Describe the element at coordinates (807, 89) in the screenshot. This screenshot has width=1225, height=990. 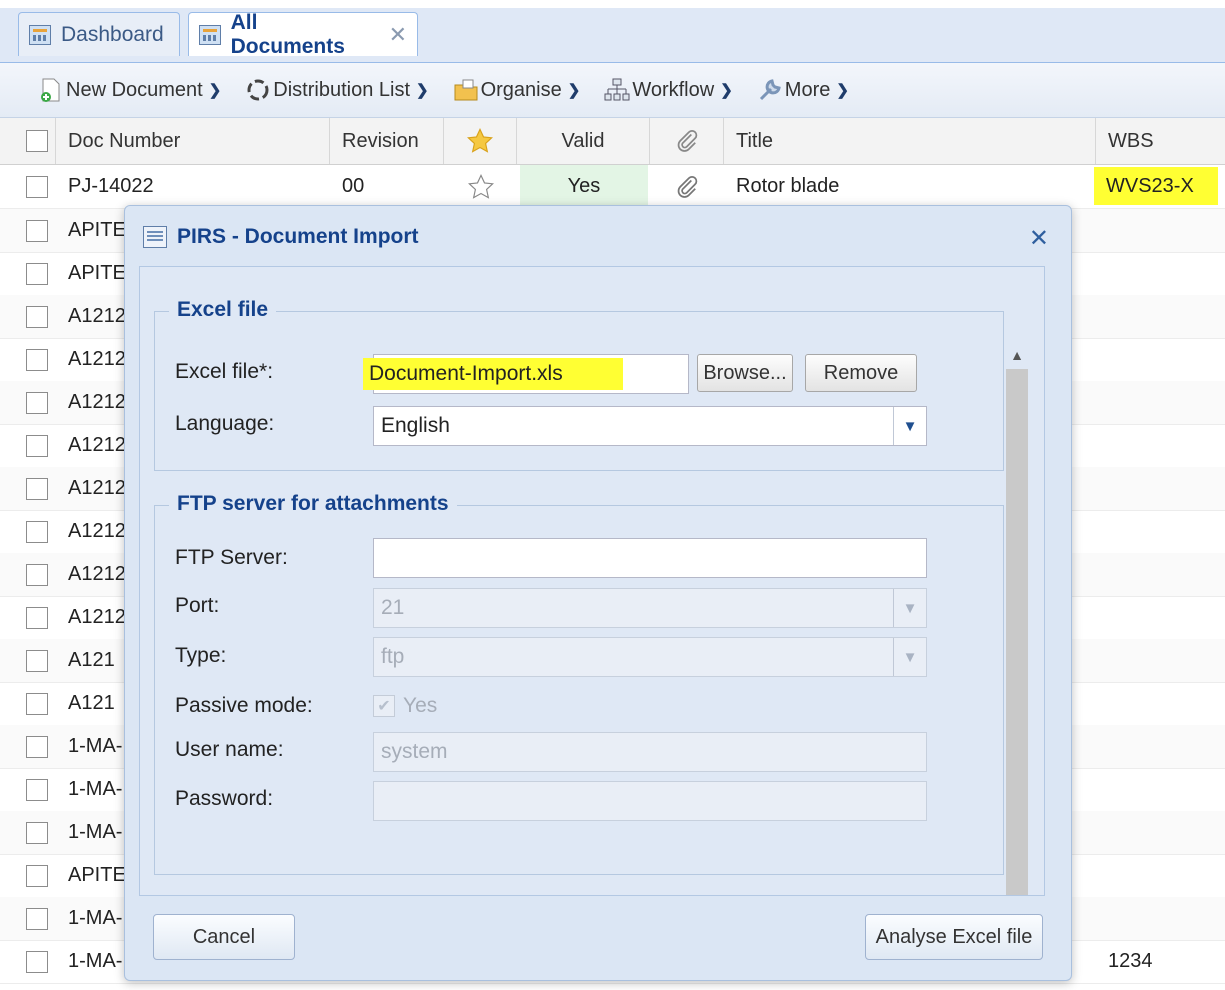
I see `more-label: More` at that location.